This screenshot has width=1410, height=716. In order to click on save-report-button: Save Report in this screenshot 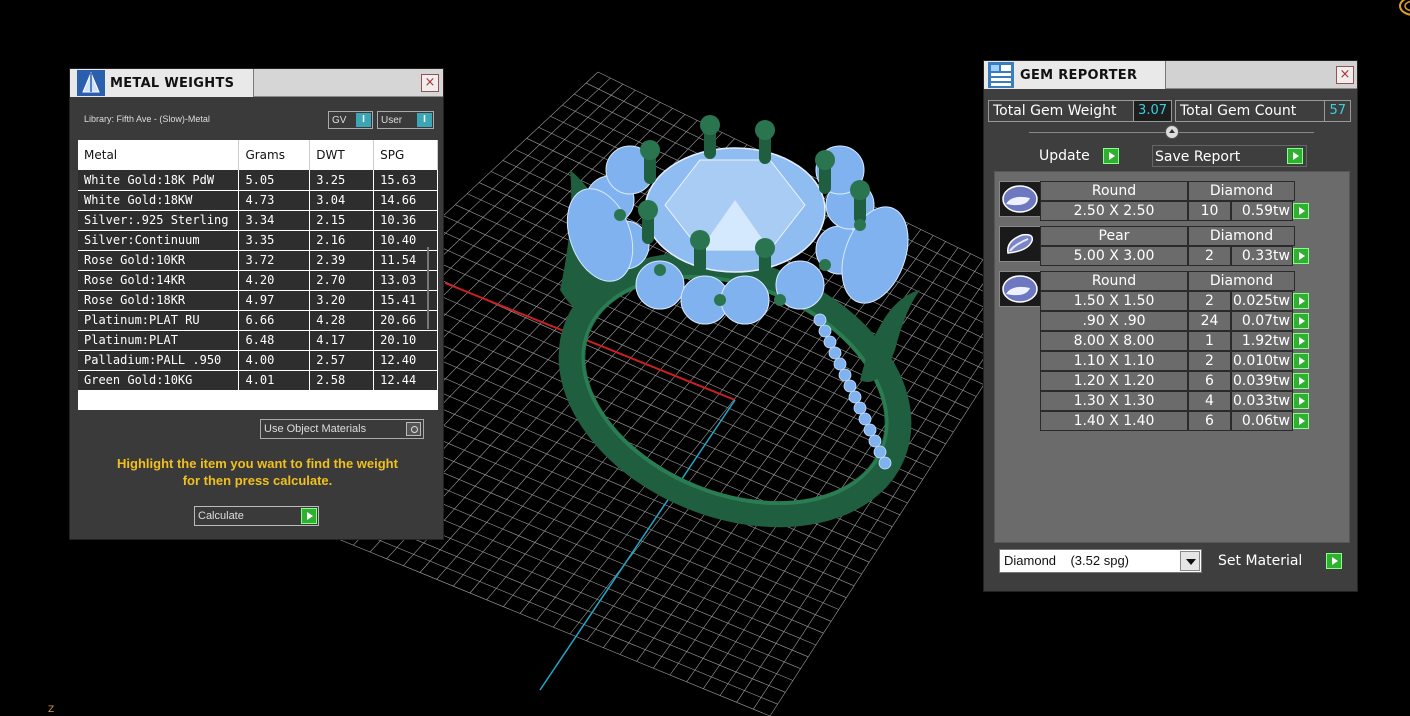, I will do `click(1229, 156)`.